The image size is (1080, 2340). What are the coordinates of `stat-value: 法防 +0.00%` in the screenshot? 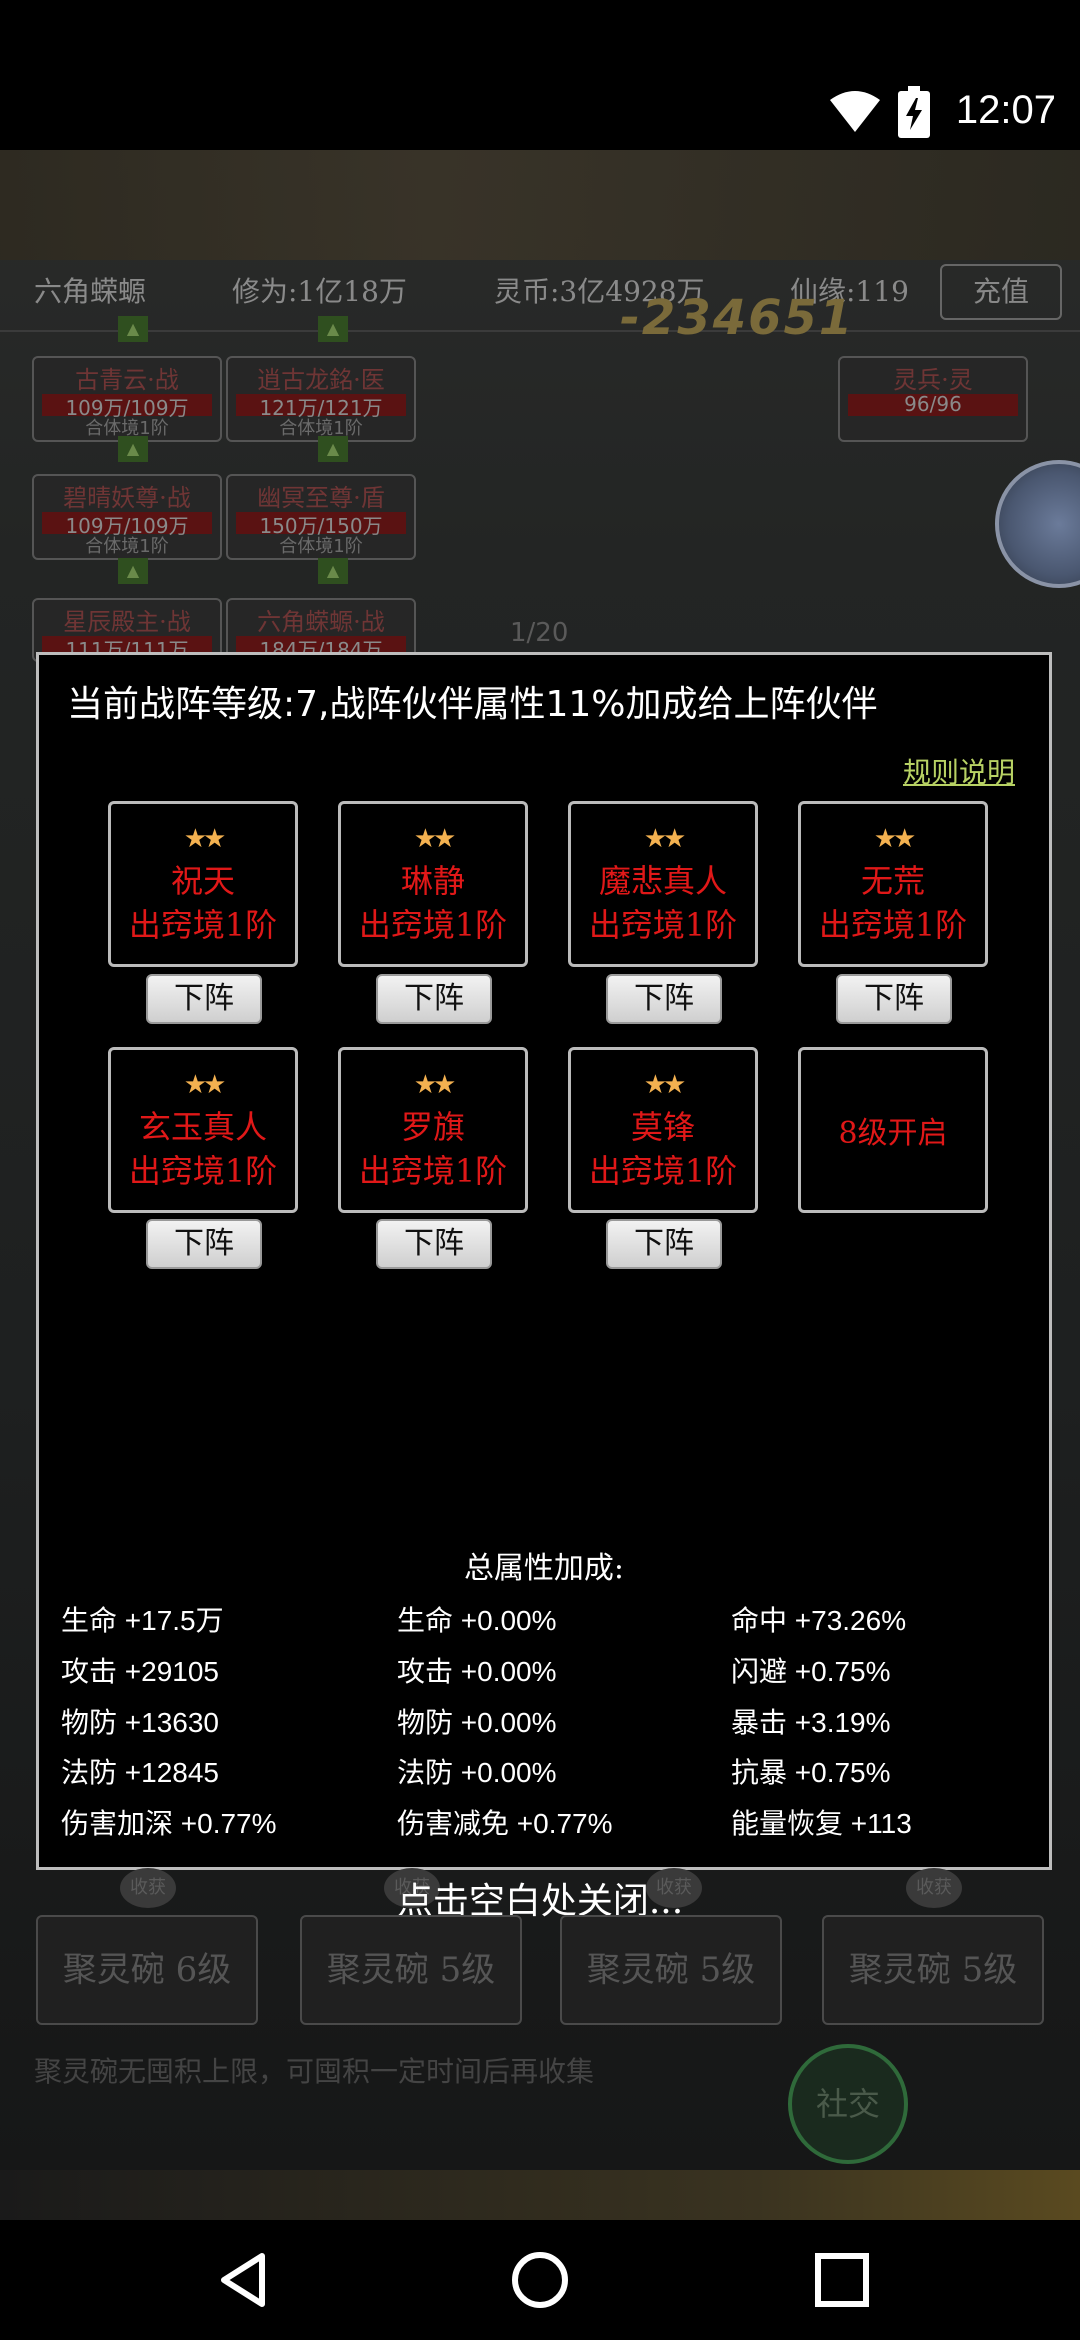 It's located at (477, 1772).